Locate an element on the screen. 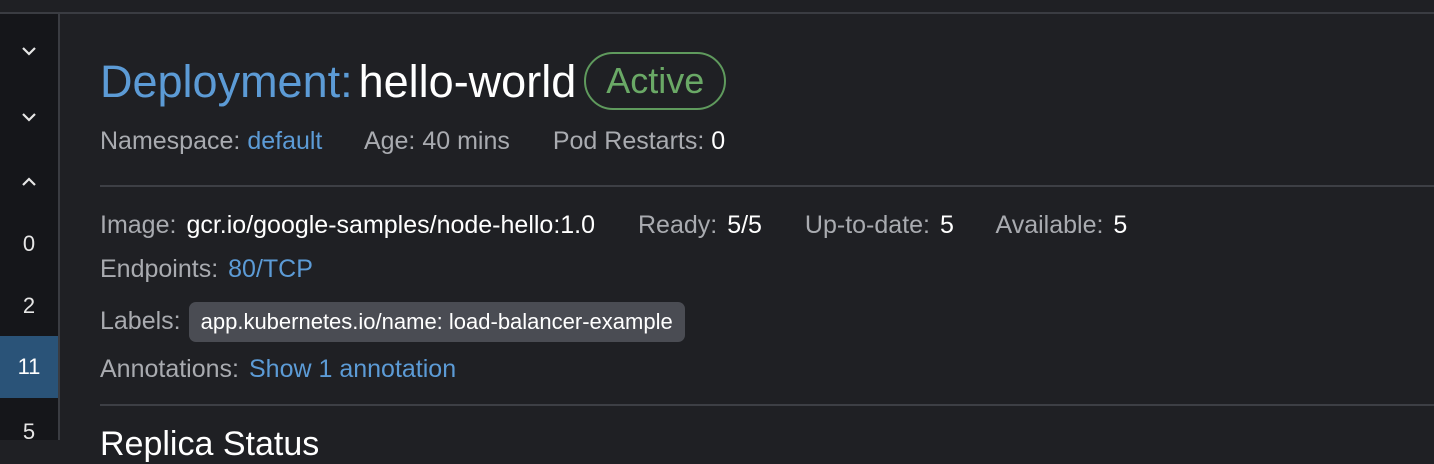 This screenshot has height=464, width=1434. ready-field: Ready: 5/5 is located at coordinates (700, 225).